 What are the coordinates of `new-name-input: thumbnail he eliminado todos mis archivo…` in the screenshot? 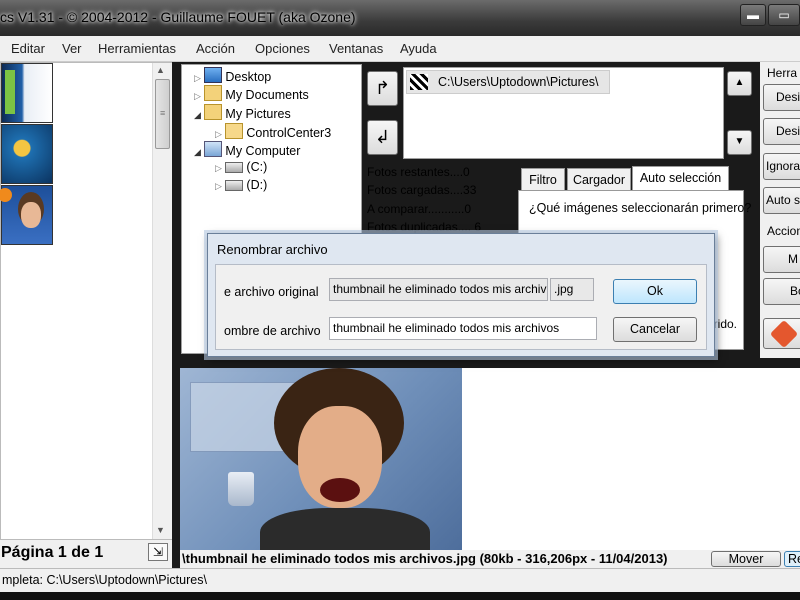 It's located at (463, 328).